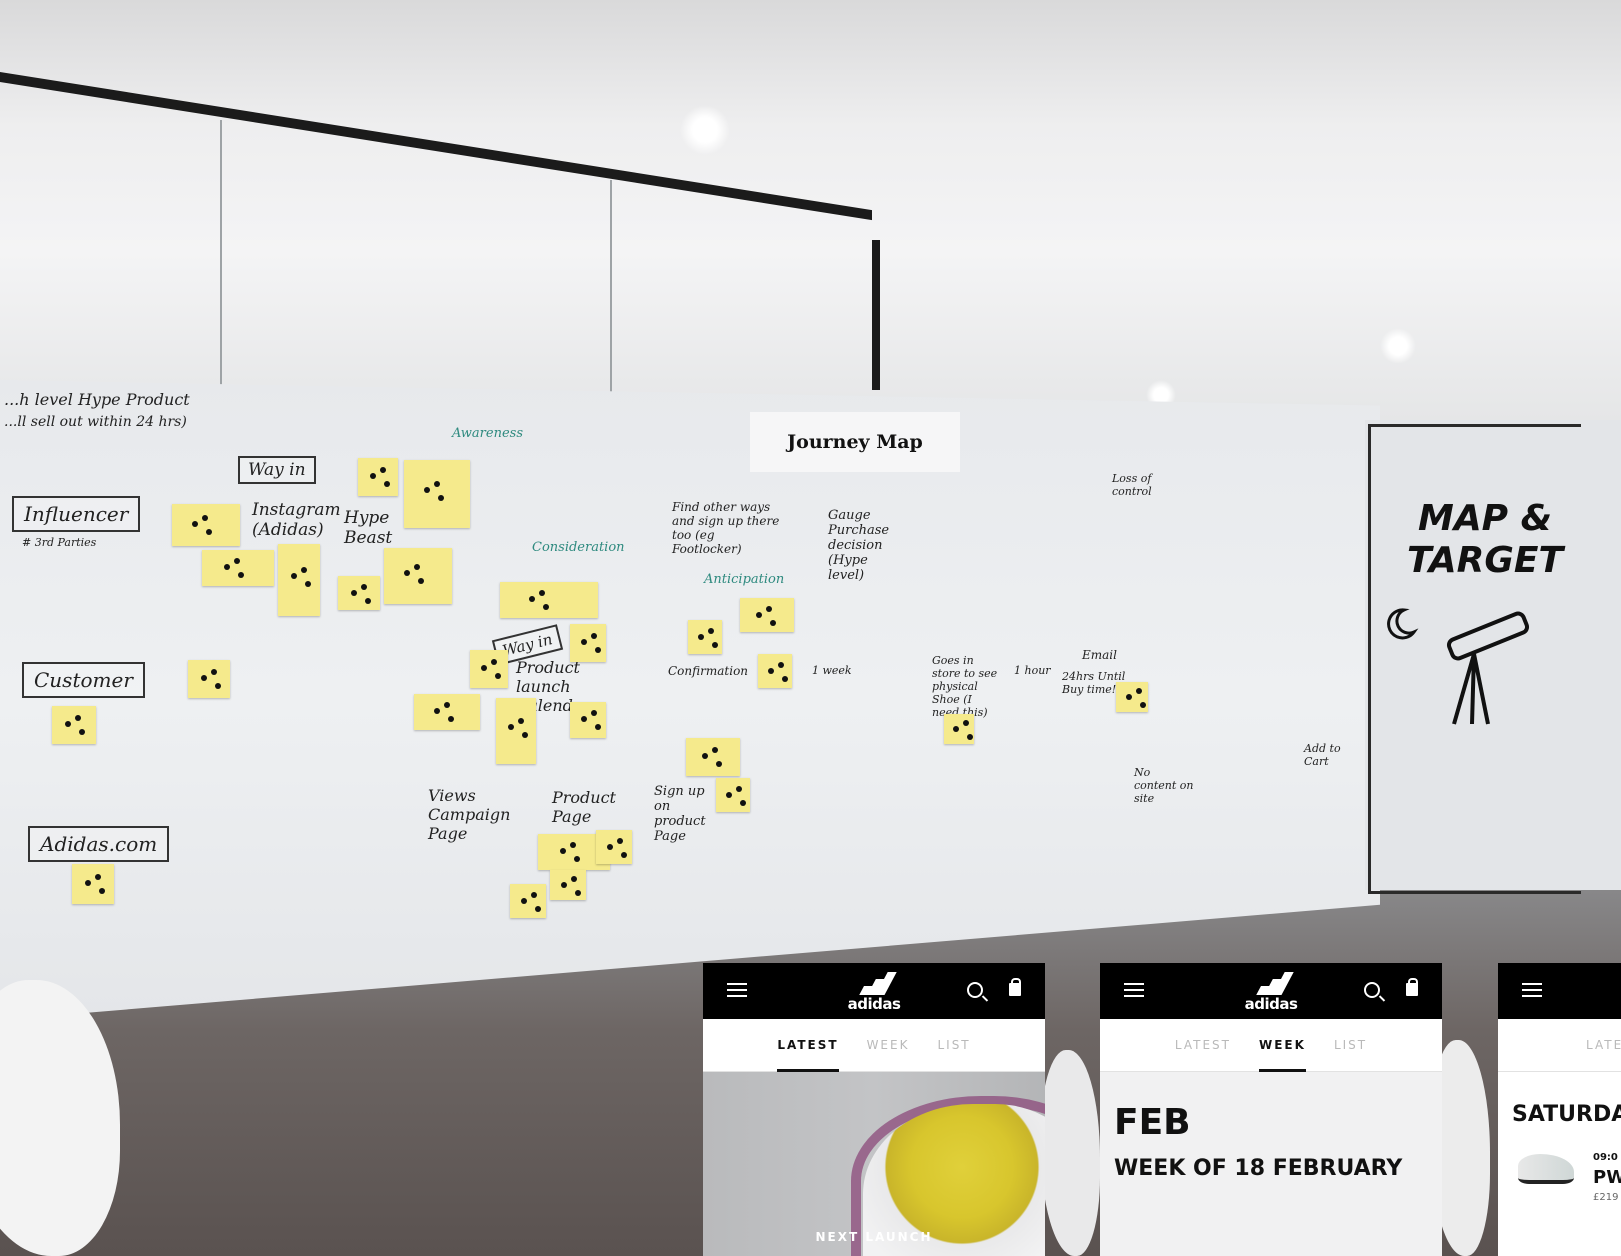 The image size is (1621, 1256). Describe the element at coordinates (1559, 1045) in the screenshot. I see `tab-bar: LATEST` at that location.